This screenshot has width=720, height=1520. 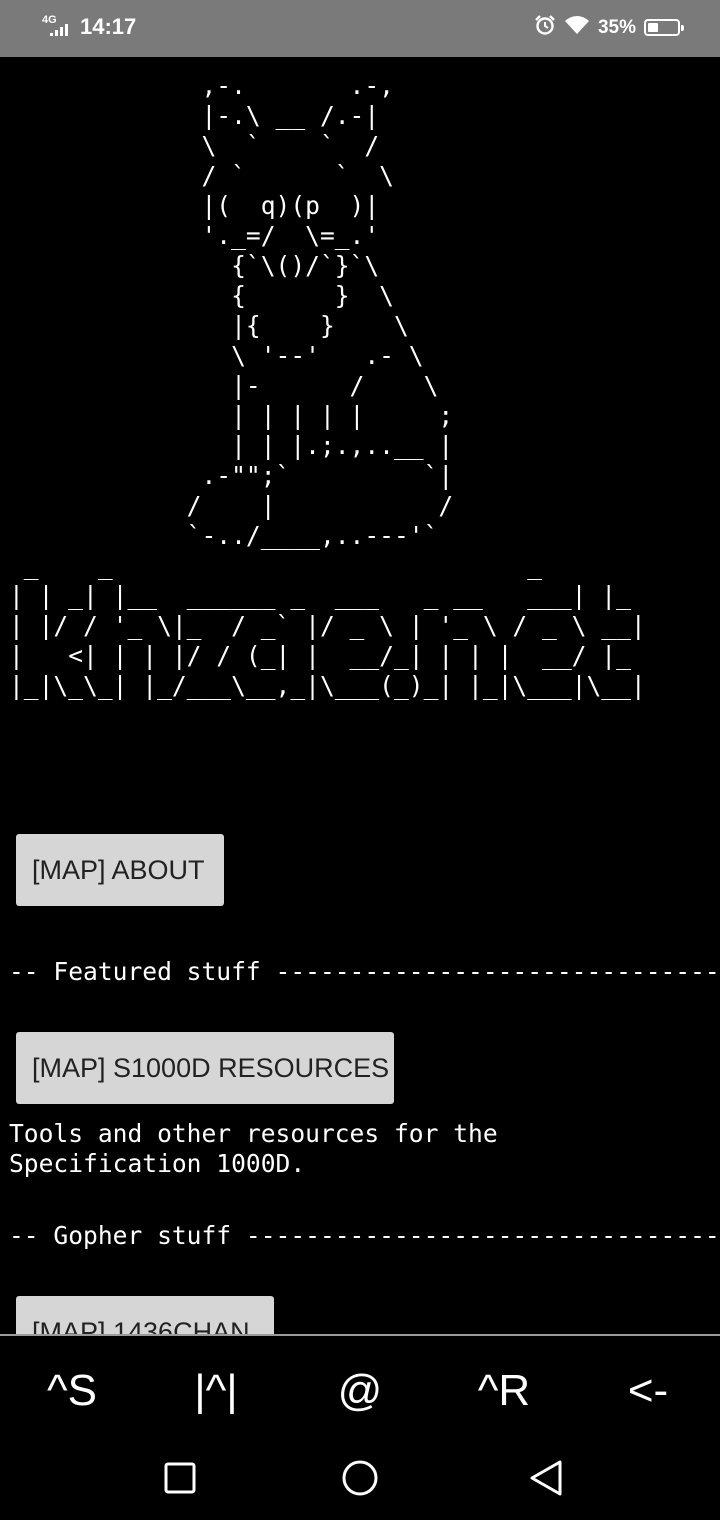 What do you see at coordinates (180, 1478) in the screenshot?
I see `recent-apps-icon` at bounding box center [180, 1478].